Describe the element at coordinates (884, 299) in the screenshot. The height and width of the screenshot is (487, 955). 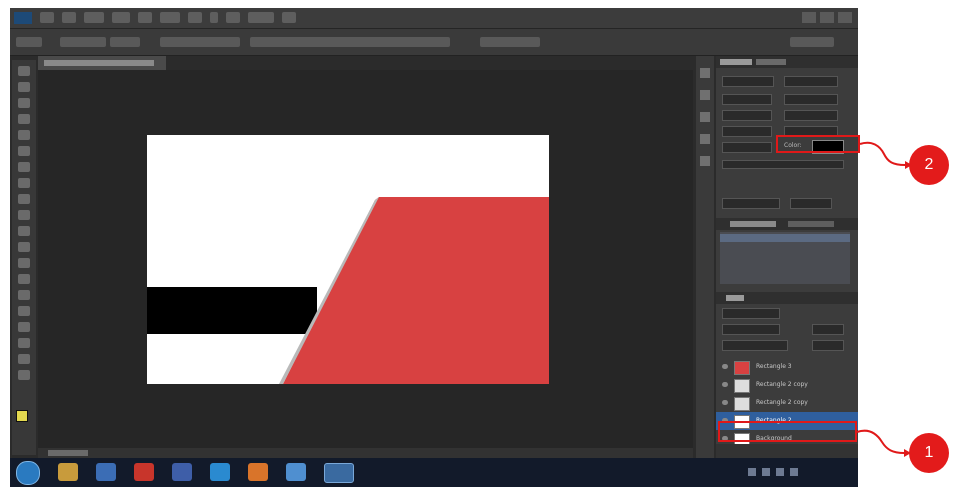
I see `callout-arrows` at that location.